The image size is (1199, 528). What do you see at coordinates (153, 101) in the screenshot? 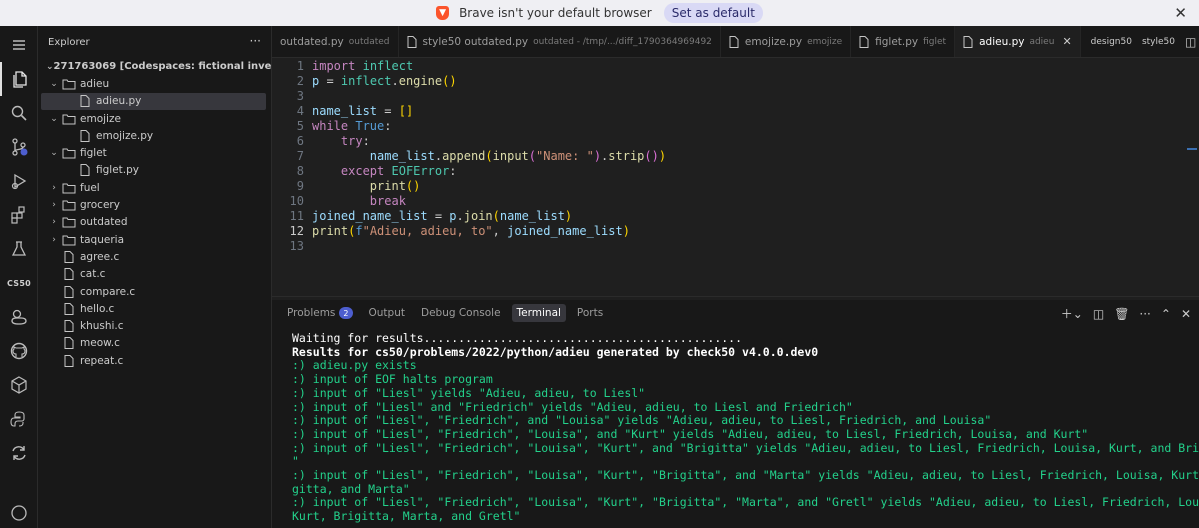
I see `tree-file: adieu.py` at bounding box center [153, 101].